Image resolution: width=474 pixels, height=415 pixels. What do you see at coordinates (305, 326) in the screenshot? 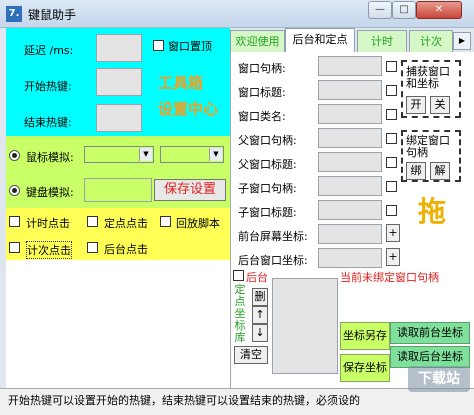
I see `coord-list` at bounding box center [305, 326].